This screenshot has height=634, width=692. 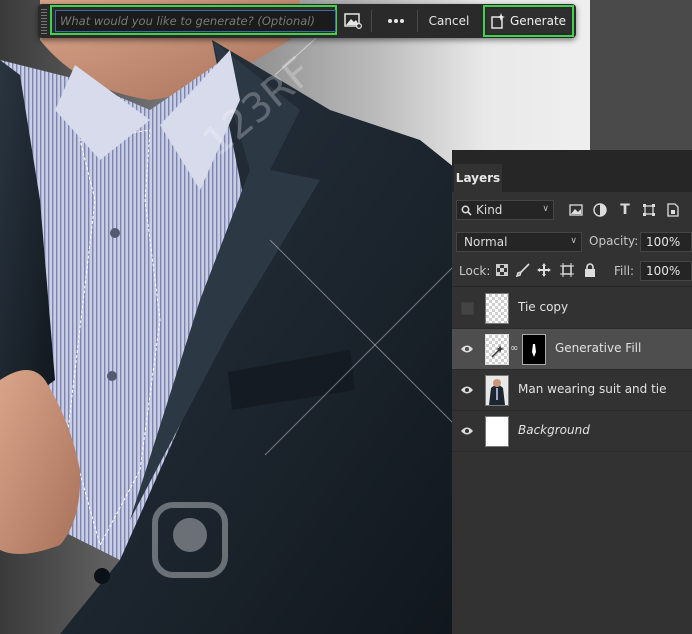 I want to click on opacity-input: 100%, so click(x=666, y=242).